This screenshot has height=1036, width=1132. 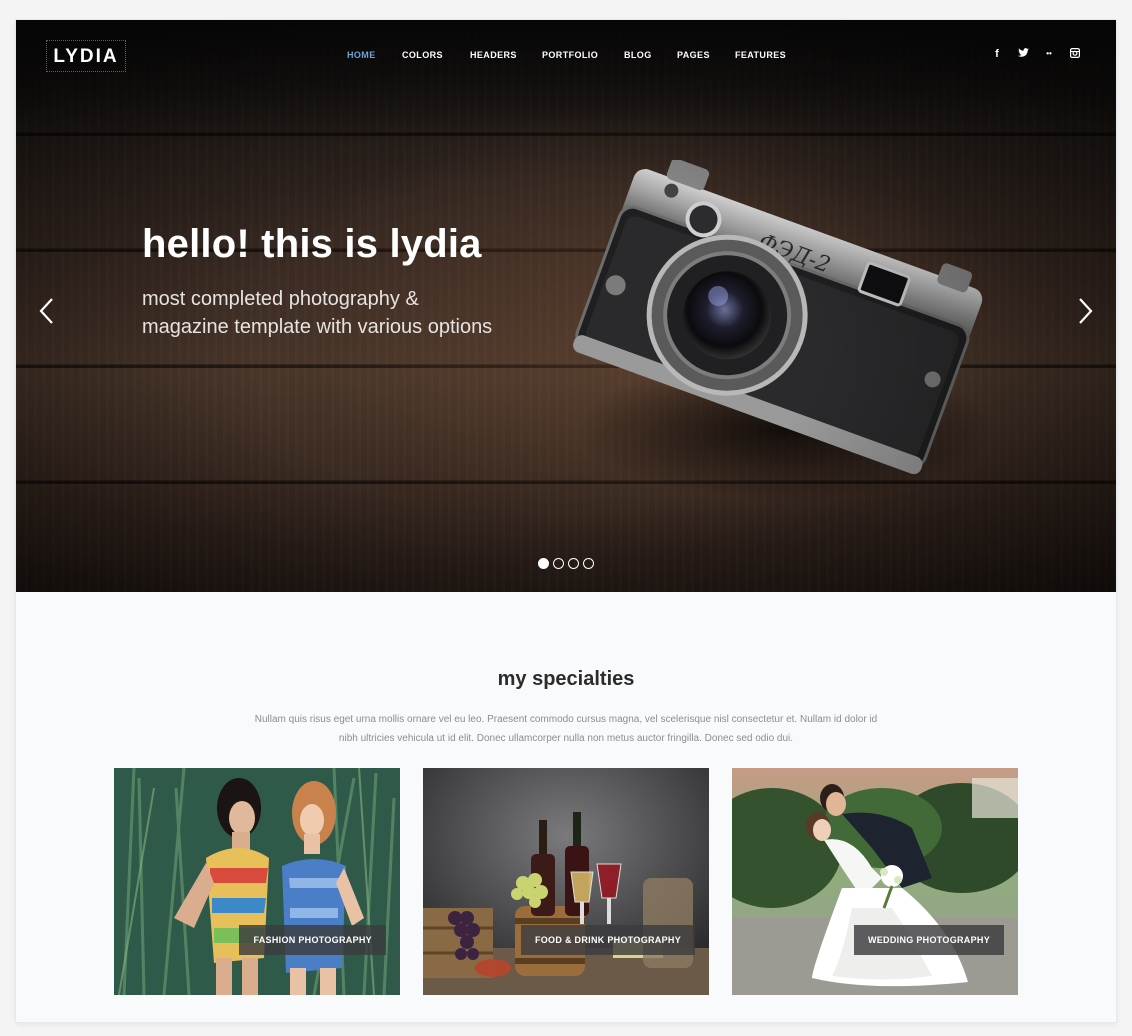 I want to click on nav-features: FEATURES, so click(x=760, y=55).